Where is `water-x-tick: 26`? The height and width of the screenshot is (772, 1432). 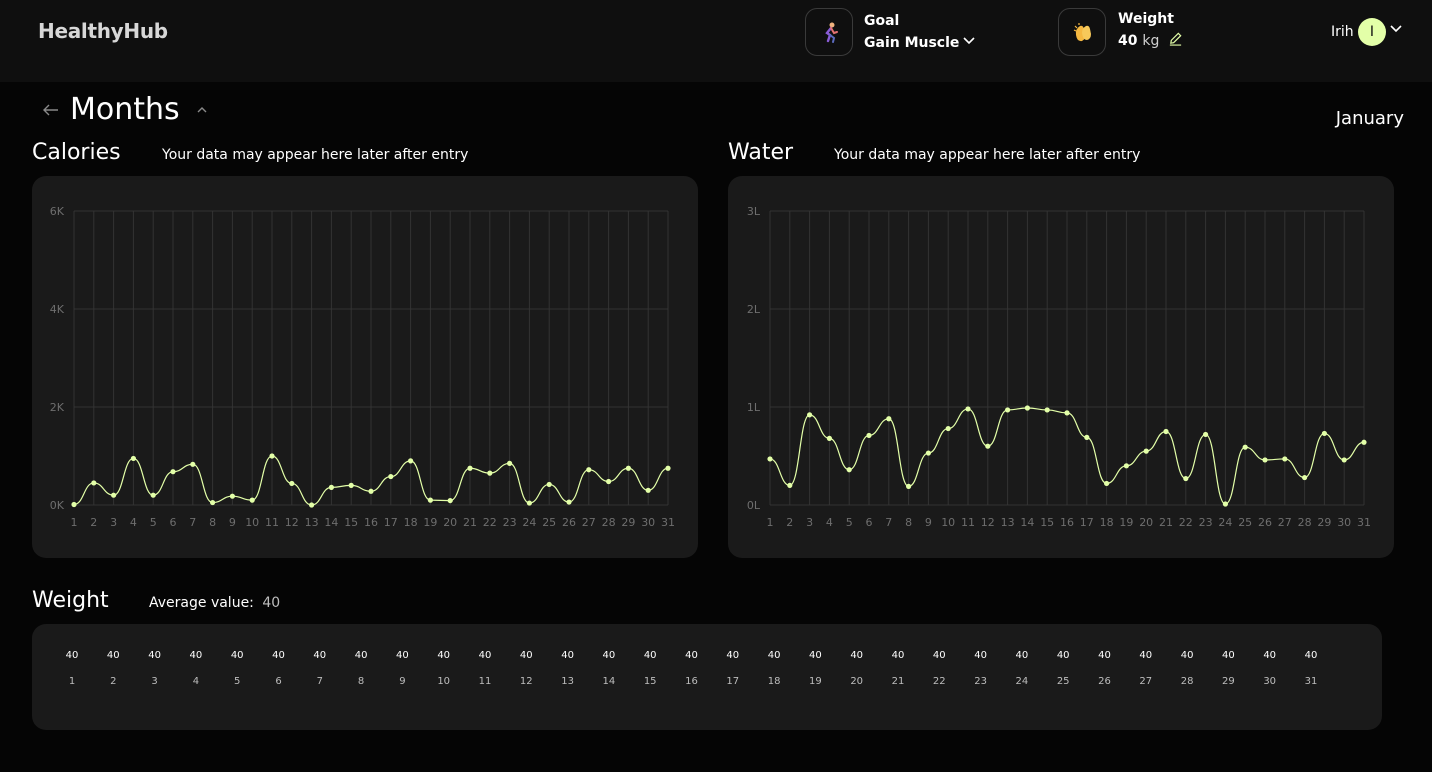
water-x-tick: 26 is located at coordinates (1265, 522).